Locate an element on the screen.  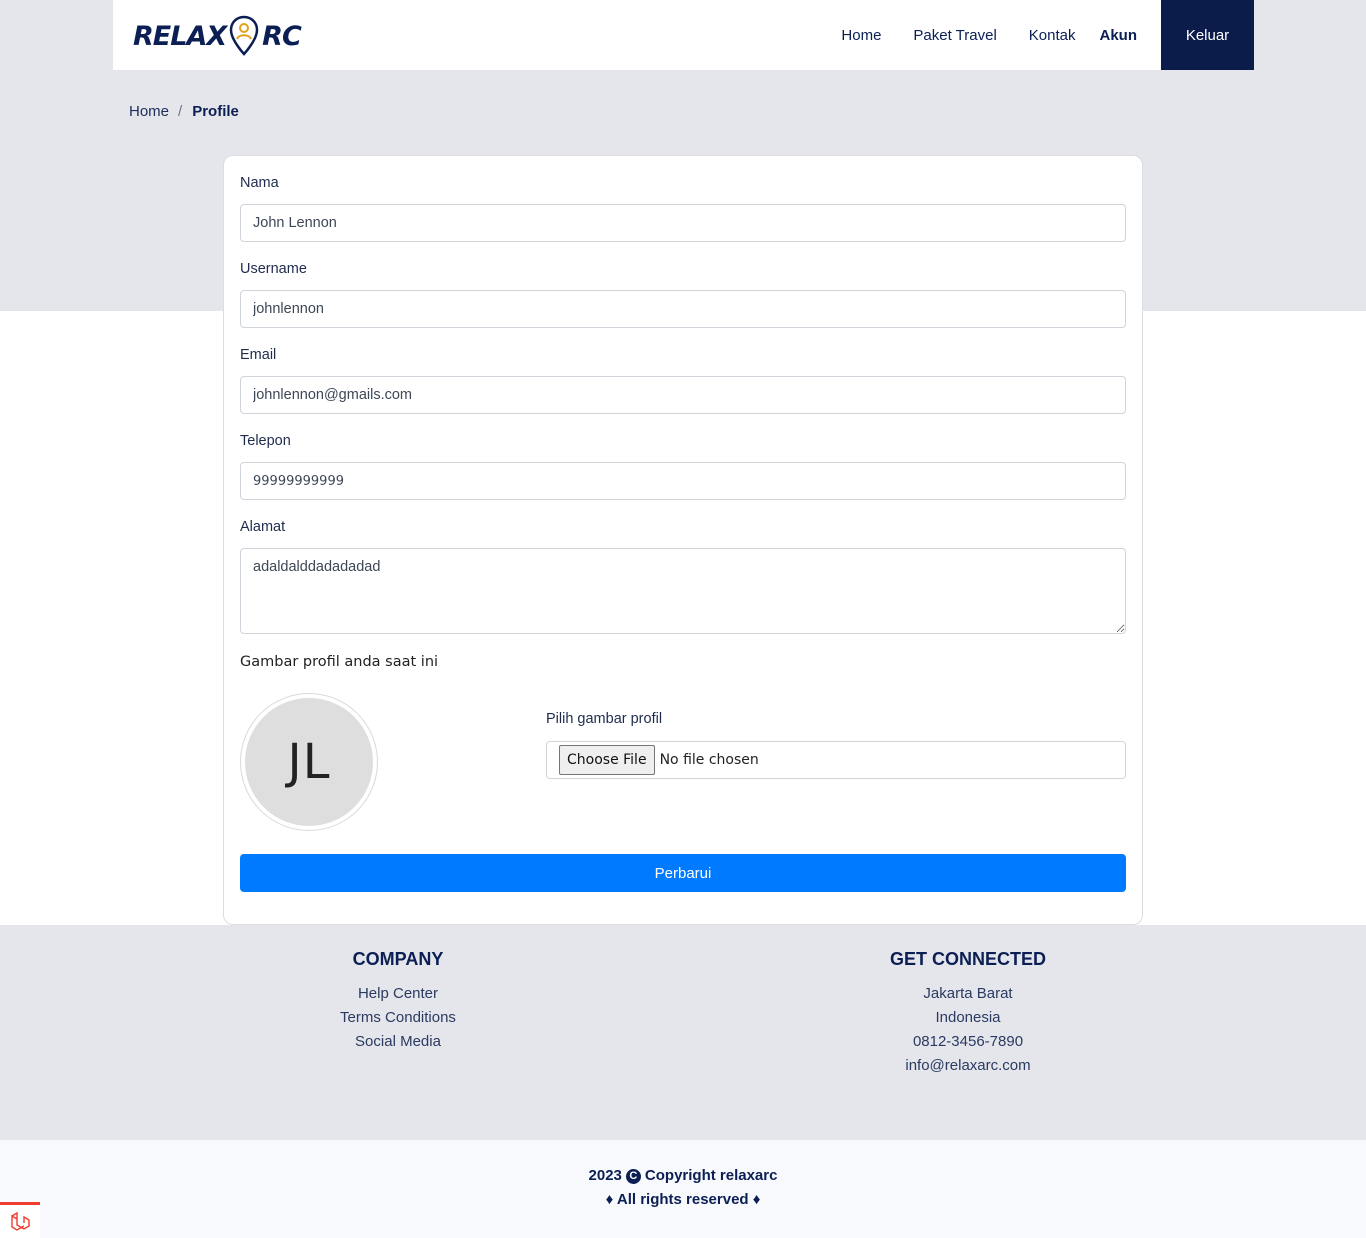
avatar-frame: JL is located at coordinates (309, 762).